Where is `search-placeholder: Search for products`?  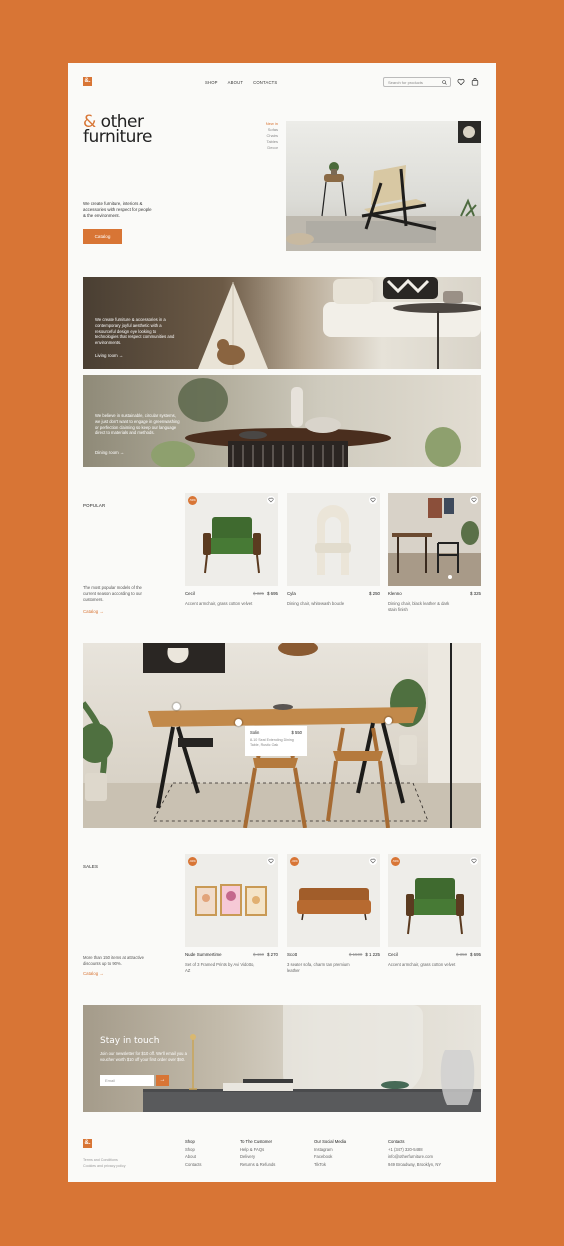 search-placeholder: Search for products is located at coordinates (405, 82).